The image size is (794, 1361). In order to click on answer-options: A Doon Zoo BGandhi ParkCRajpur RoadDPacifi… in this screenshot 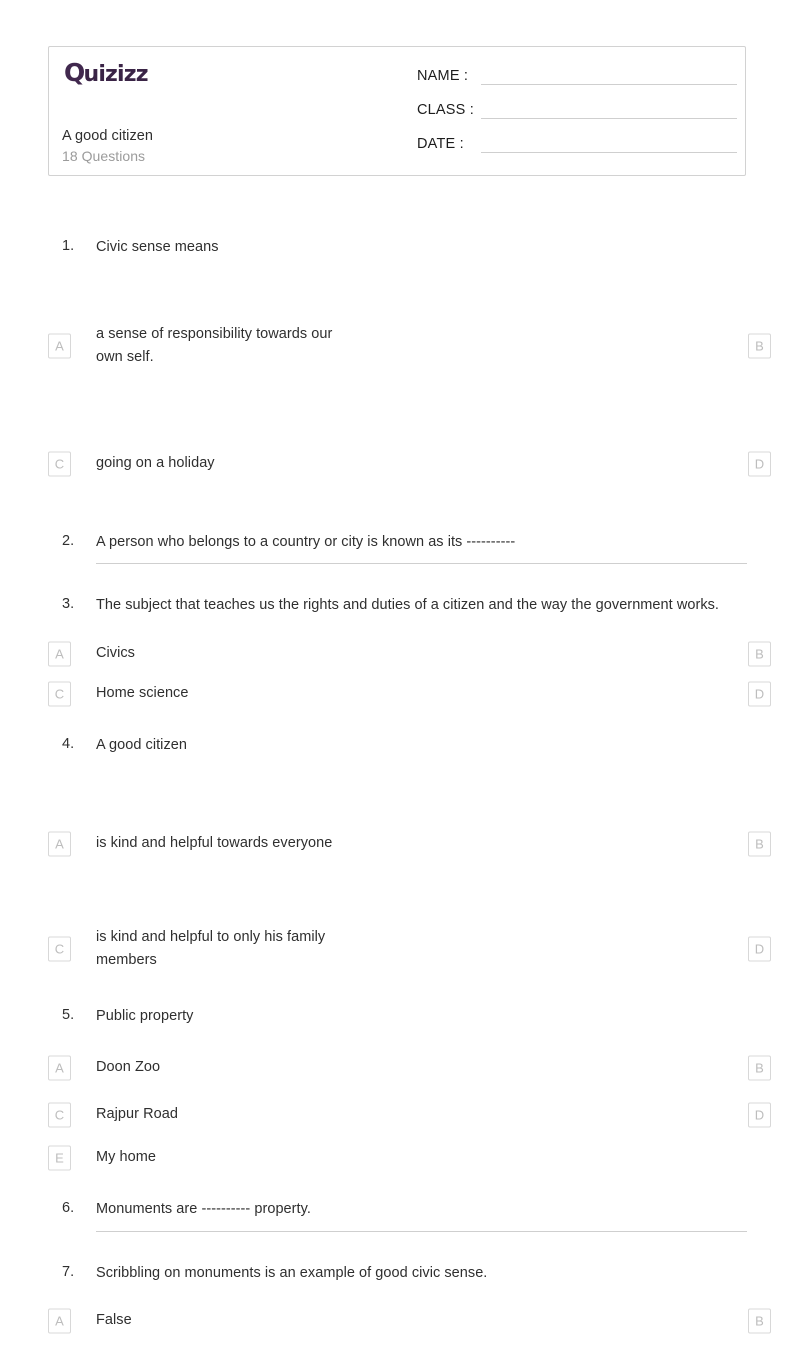, I will do `click(397, 1111)`.